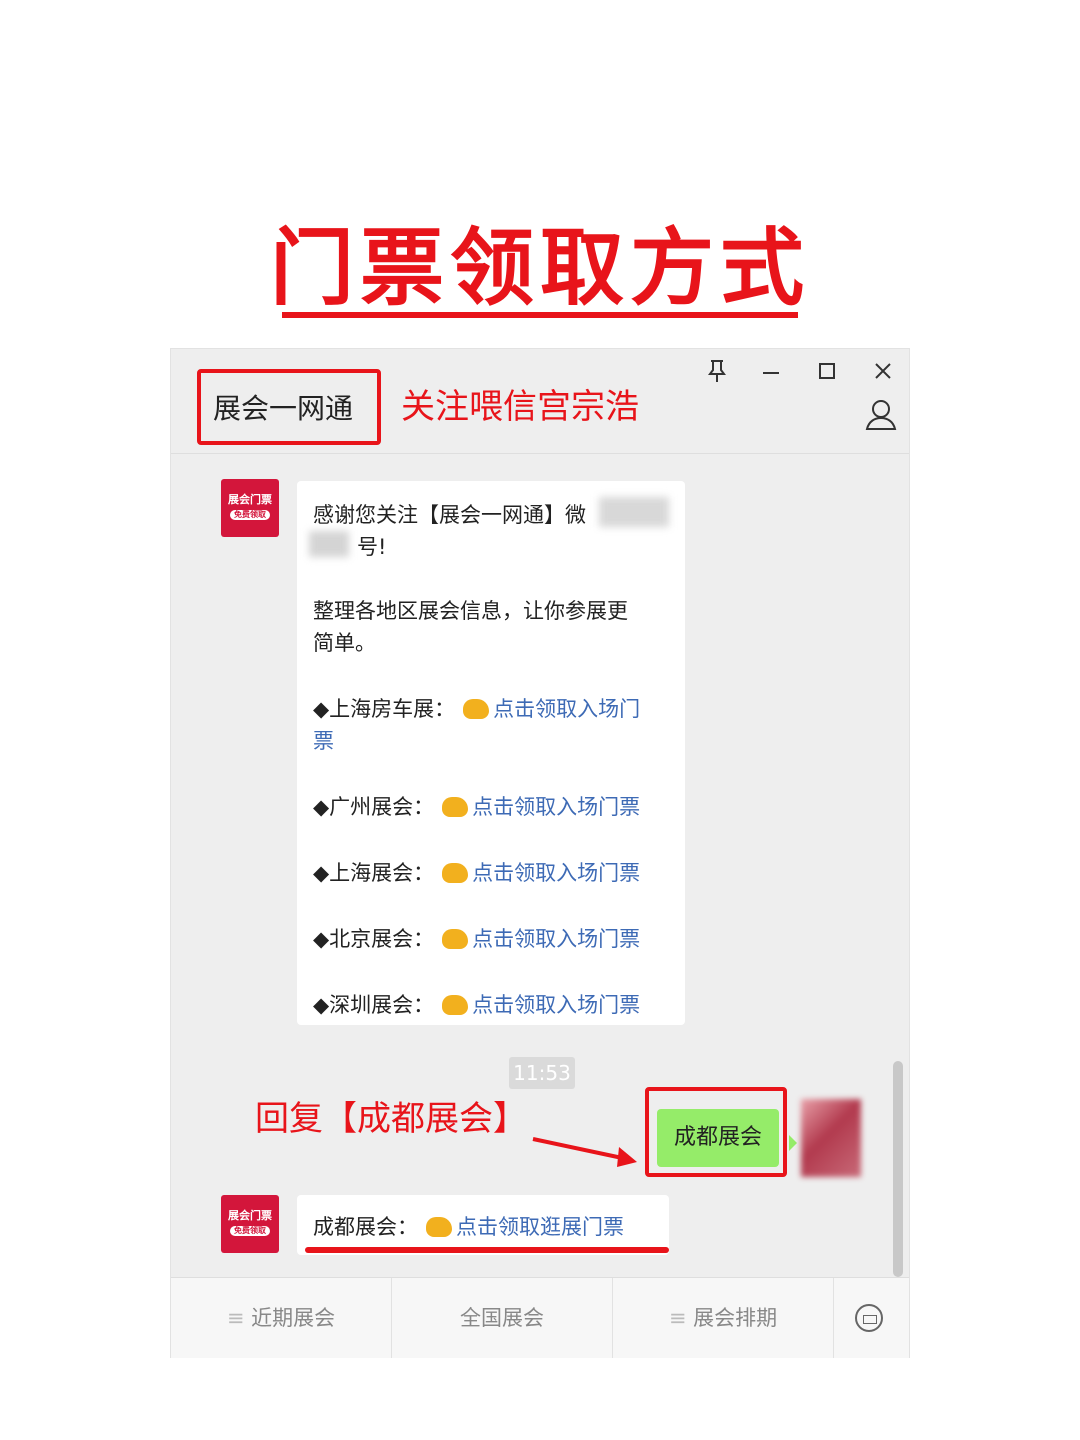  I want to click on menu-item-national: 全国展会, so click(502, 1318).